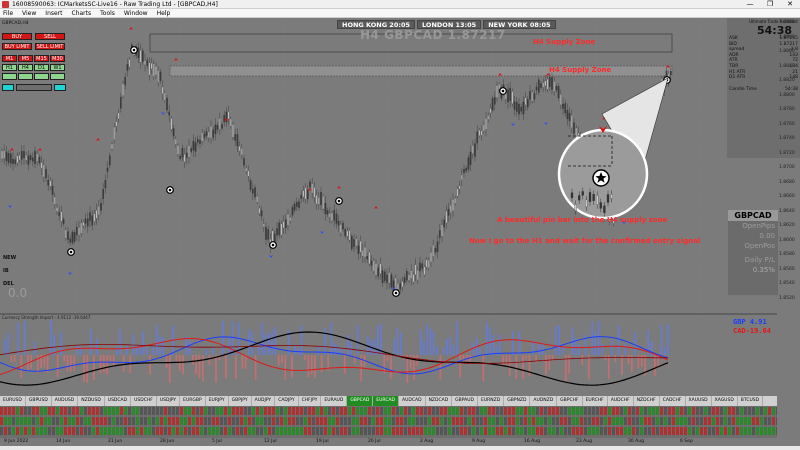 Image resolution: width=800 pixels, height=450 pixels. Describe the element at coordinates (725, 401) in the screenshot. I see `tab-xagusd: XAGUSD` at that location.